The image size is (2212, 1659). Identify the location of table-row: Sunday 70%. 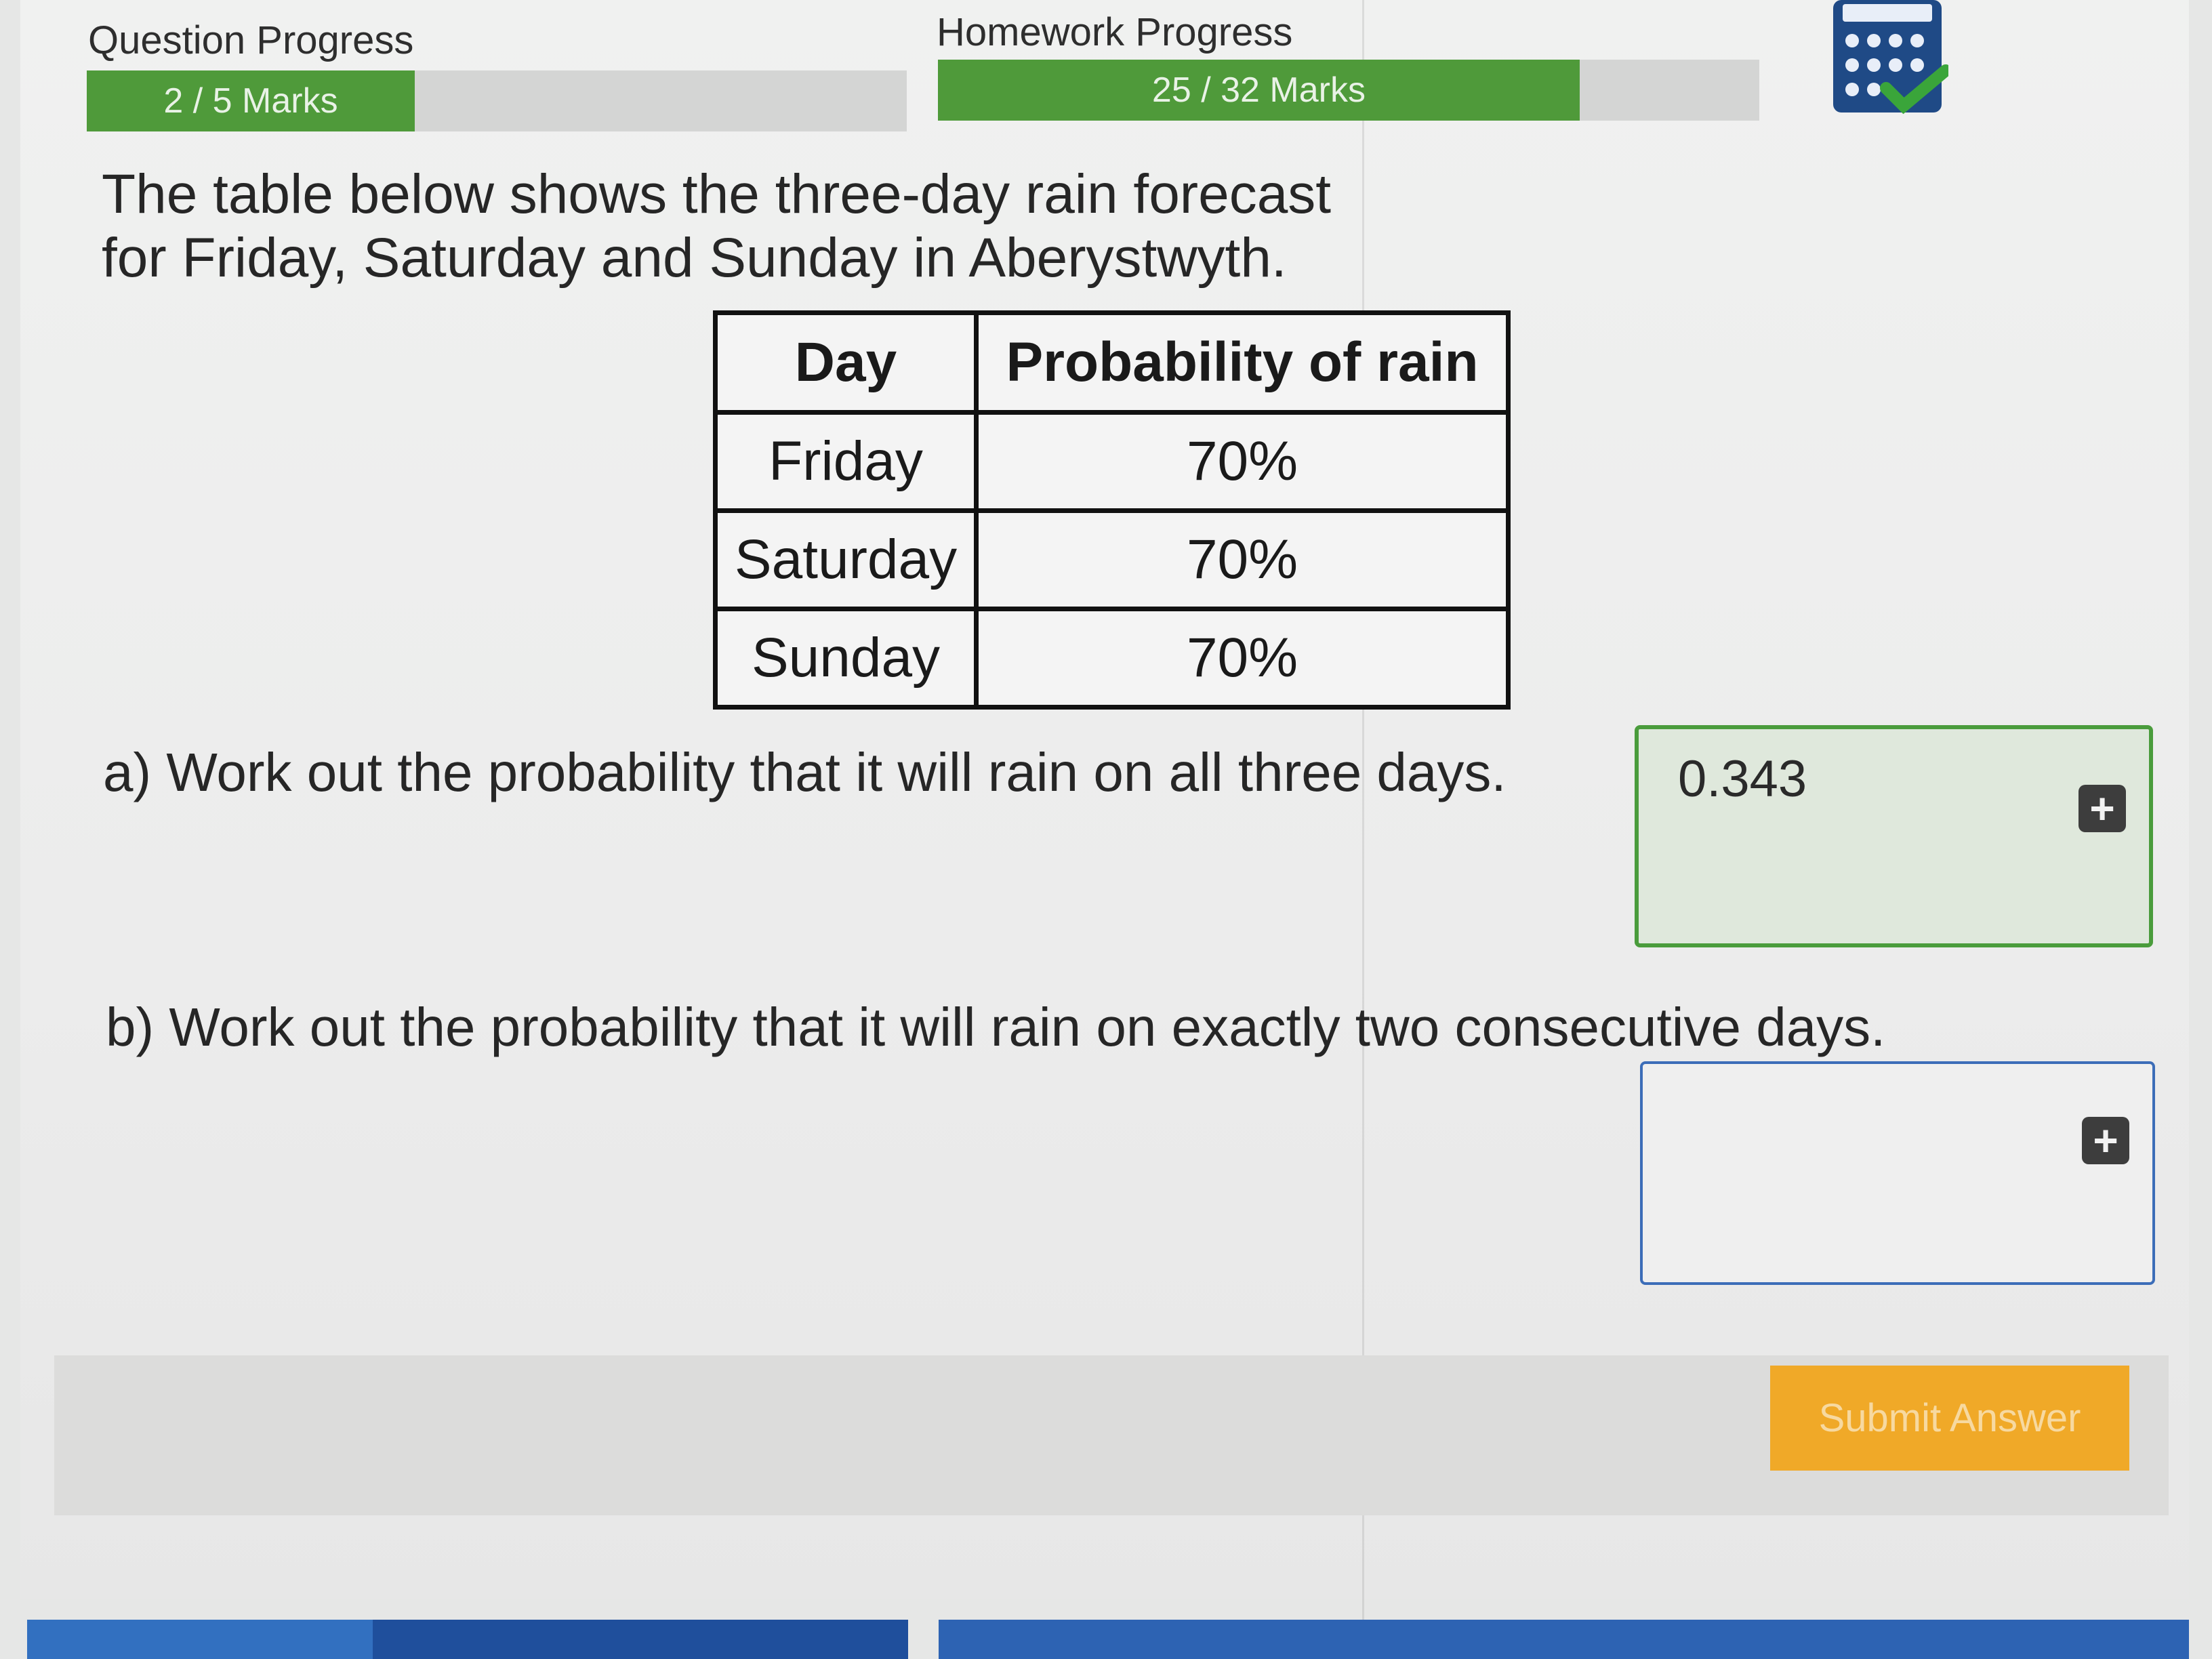
(1112, 658).